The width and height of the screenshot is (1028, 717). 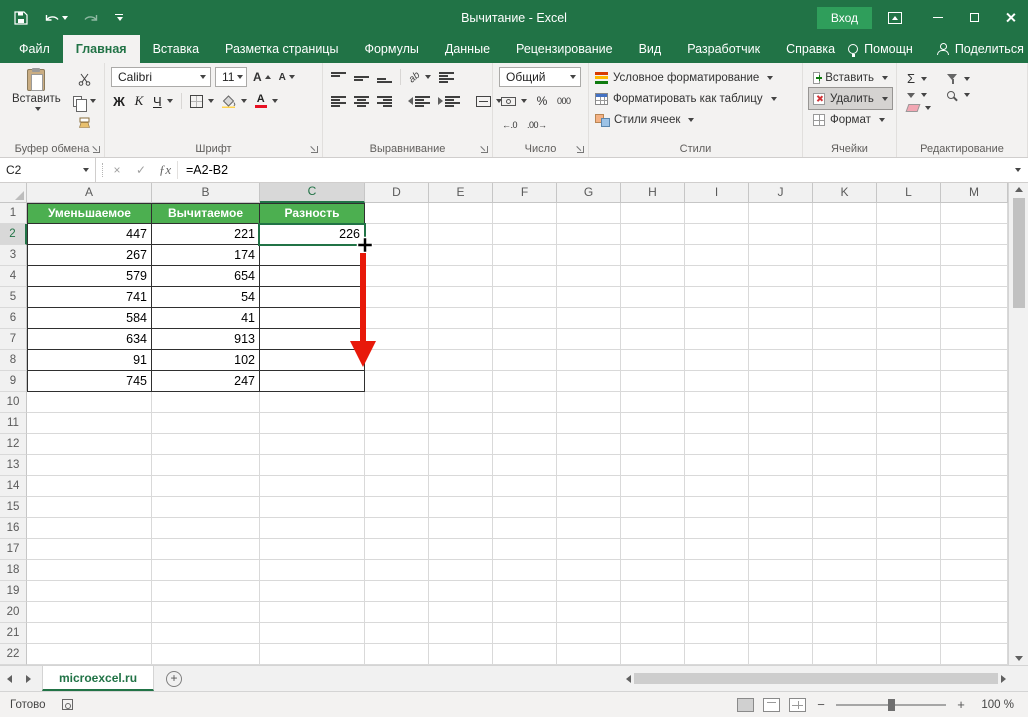 I want to click on cell-L12, so click(x=909, y=444).